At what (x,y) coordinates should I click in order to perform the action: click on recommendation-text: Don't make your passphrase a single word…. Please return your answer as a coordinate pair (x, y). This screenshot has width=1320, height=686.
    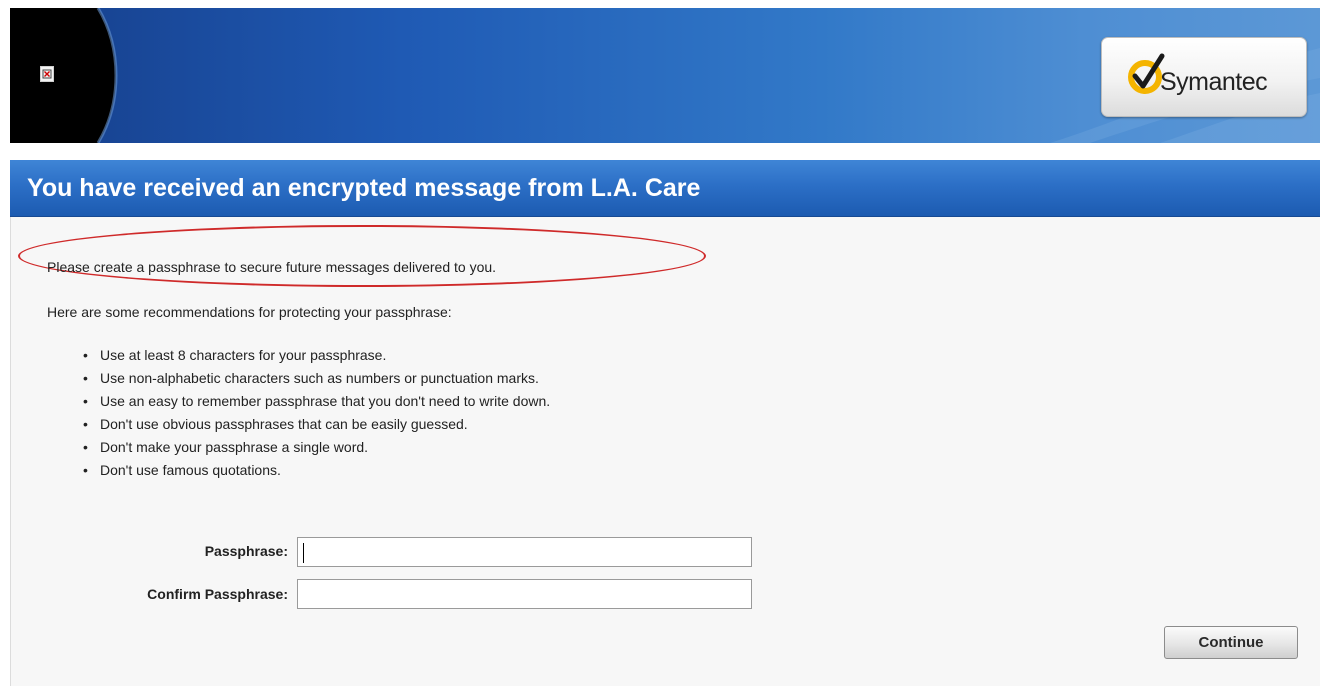
    Looking at the image, I should click on (234, 447).